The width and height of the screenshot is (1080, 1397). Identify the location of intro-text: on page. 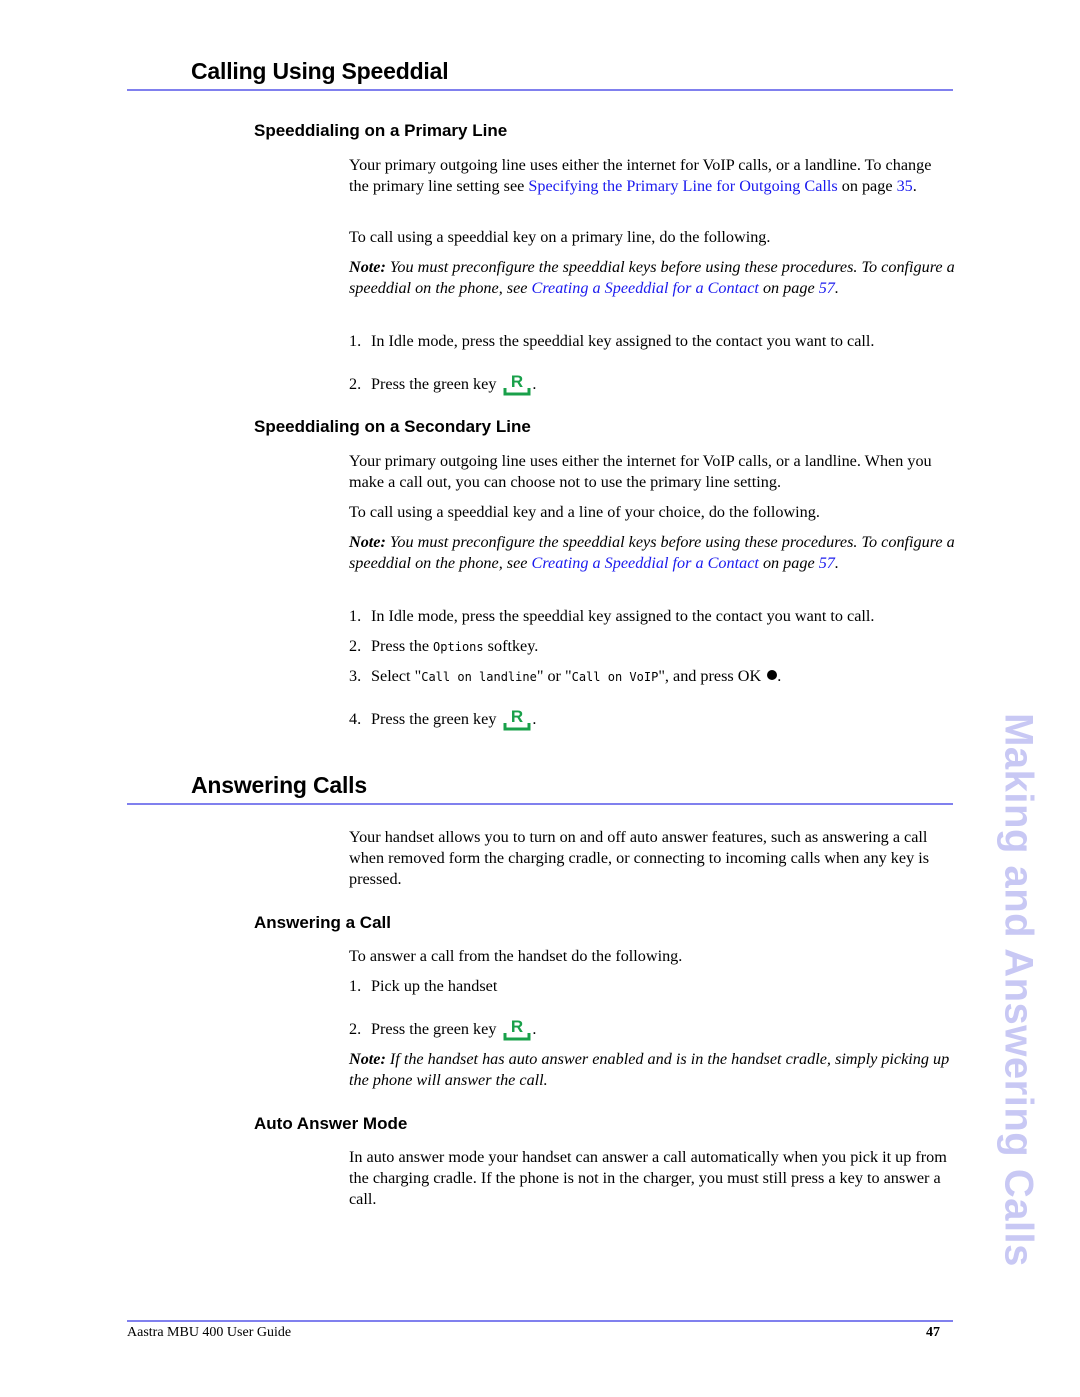
(867, 186).